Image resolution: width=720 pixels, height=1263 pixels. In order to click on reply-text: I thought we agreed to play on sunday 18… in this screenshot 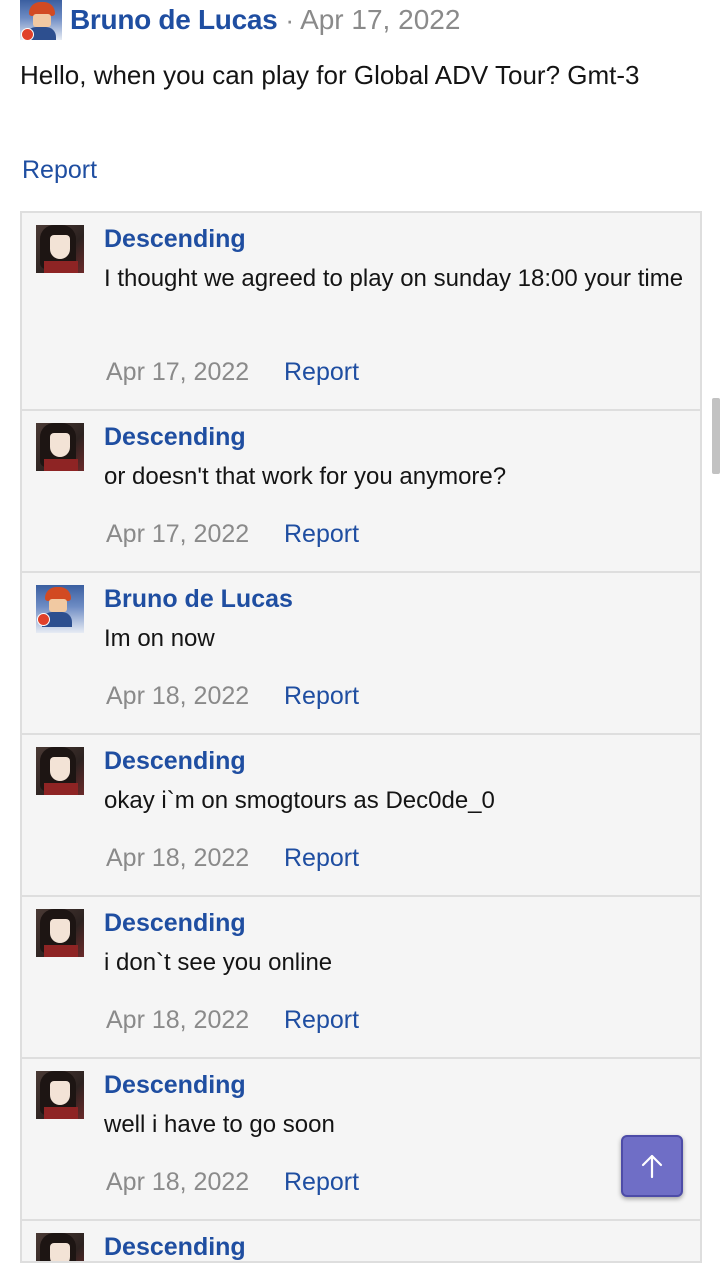, I will do `click(394, 278)`.